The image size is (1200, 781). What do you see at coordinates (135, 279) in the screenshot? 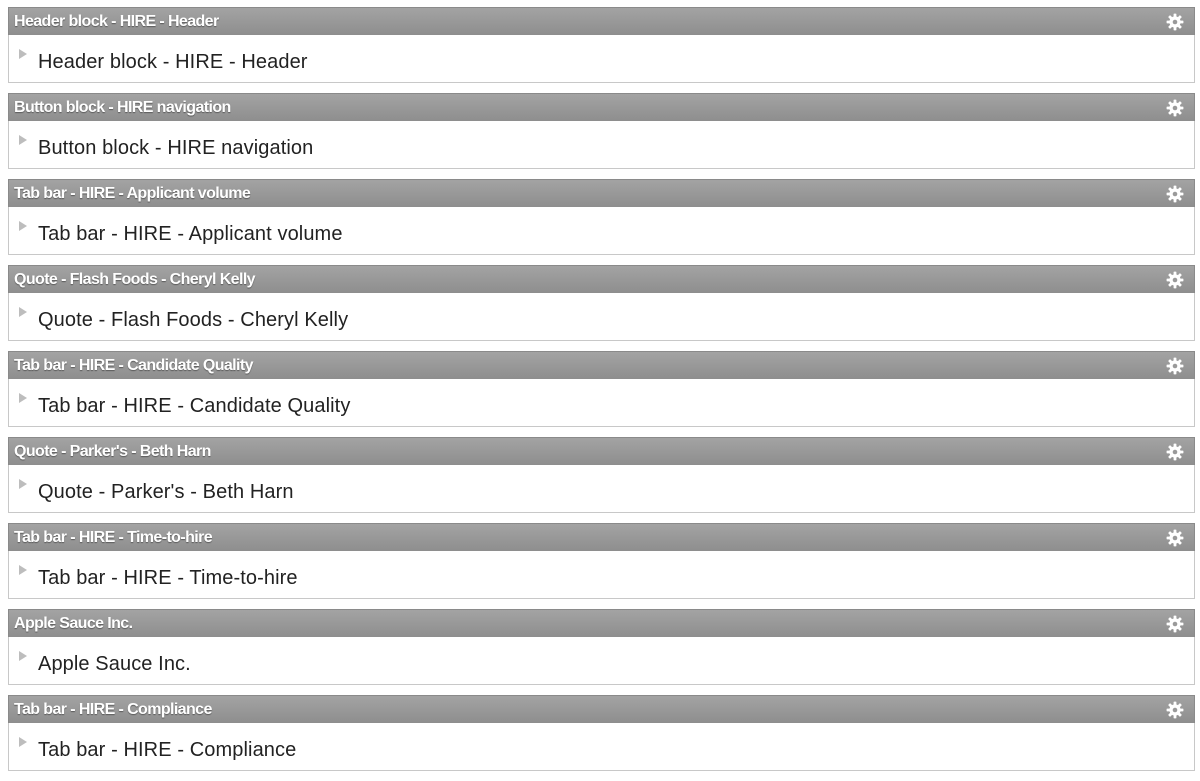
I see `block-title: Quote - Flash Foods - Cheryl Kelly` at bounding box center [135, 279].